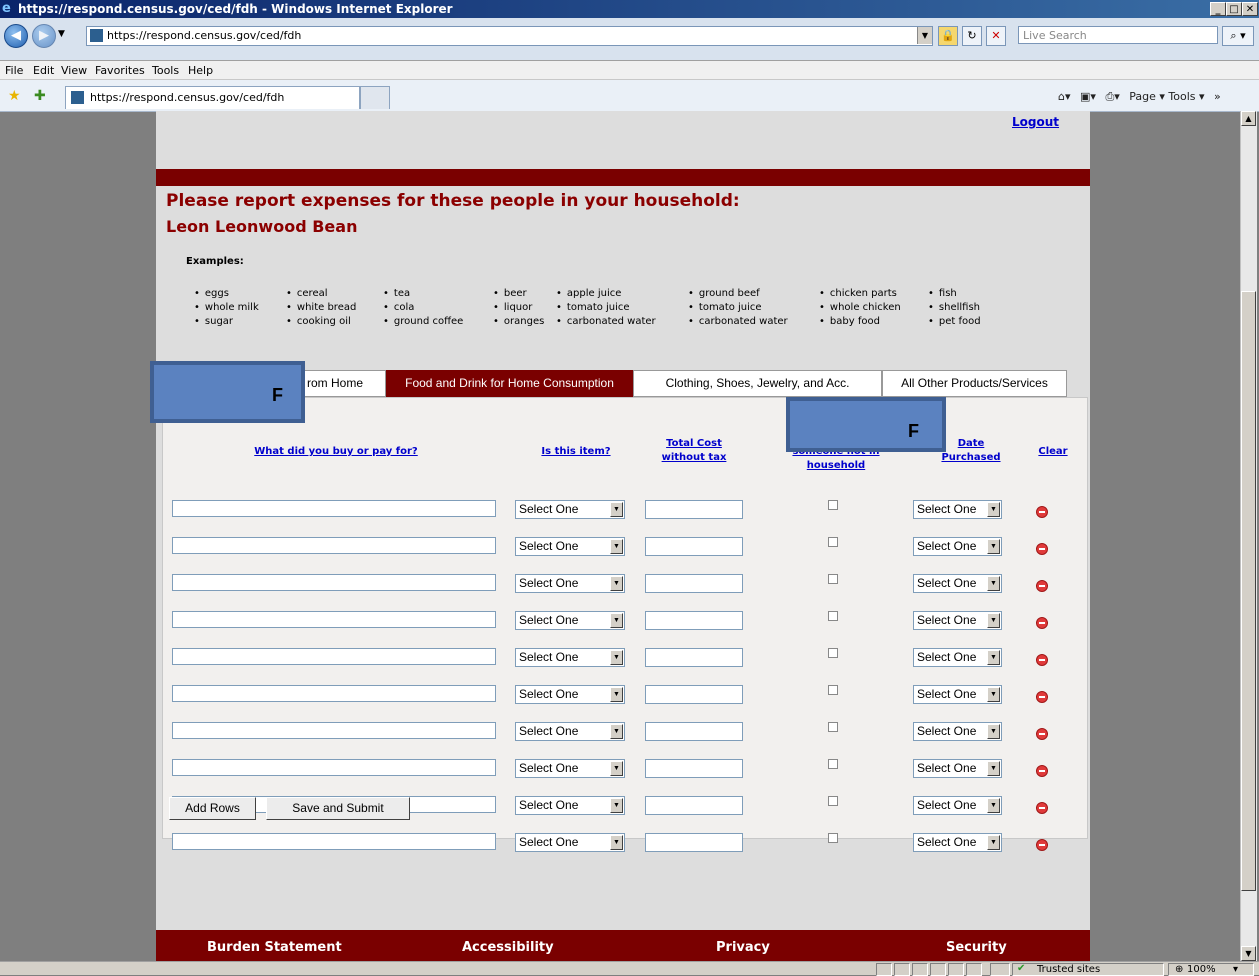 The height and width of the screenshot is (976, 1259). I want to click on maximize-button: □, so click(1234, 9).